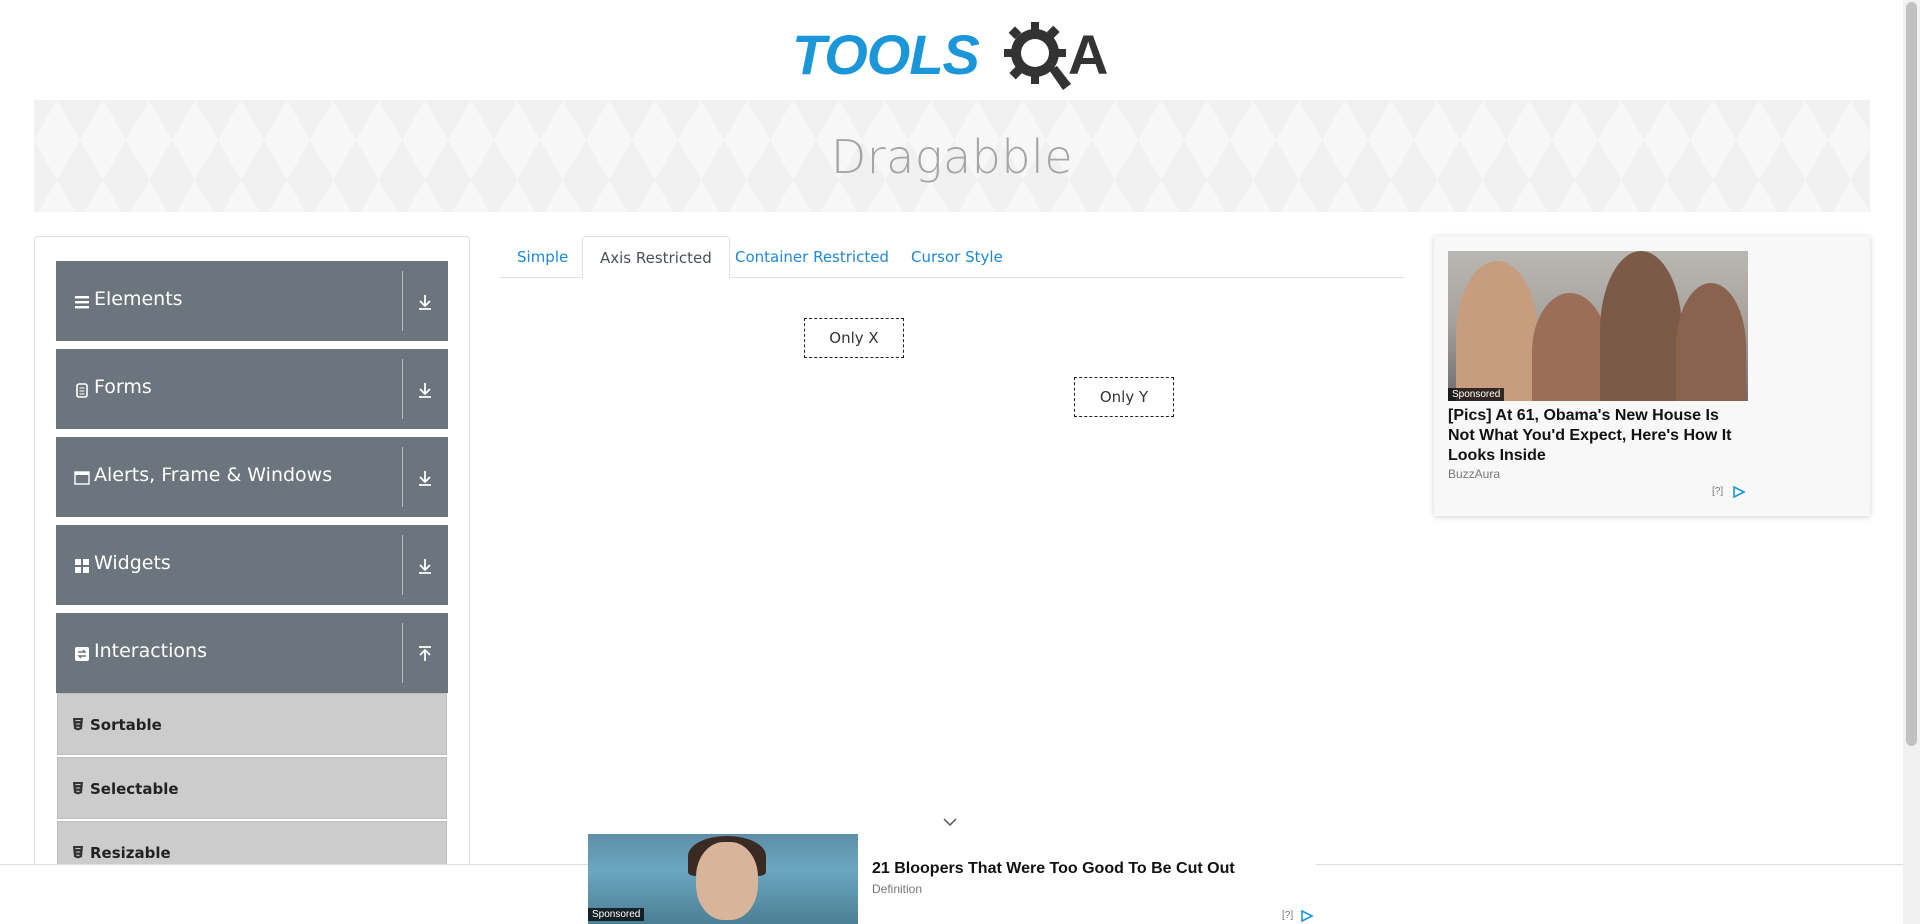 This screenshot has width=1920, height=924. Describe the element at coordinates (854, 338) in the screenshot. I see `drag-box-only-x: Only X` at that location.